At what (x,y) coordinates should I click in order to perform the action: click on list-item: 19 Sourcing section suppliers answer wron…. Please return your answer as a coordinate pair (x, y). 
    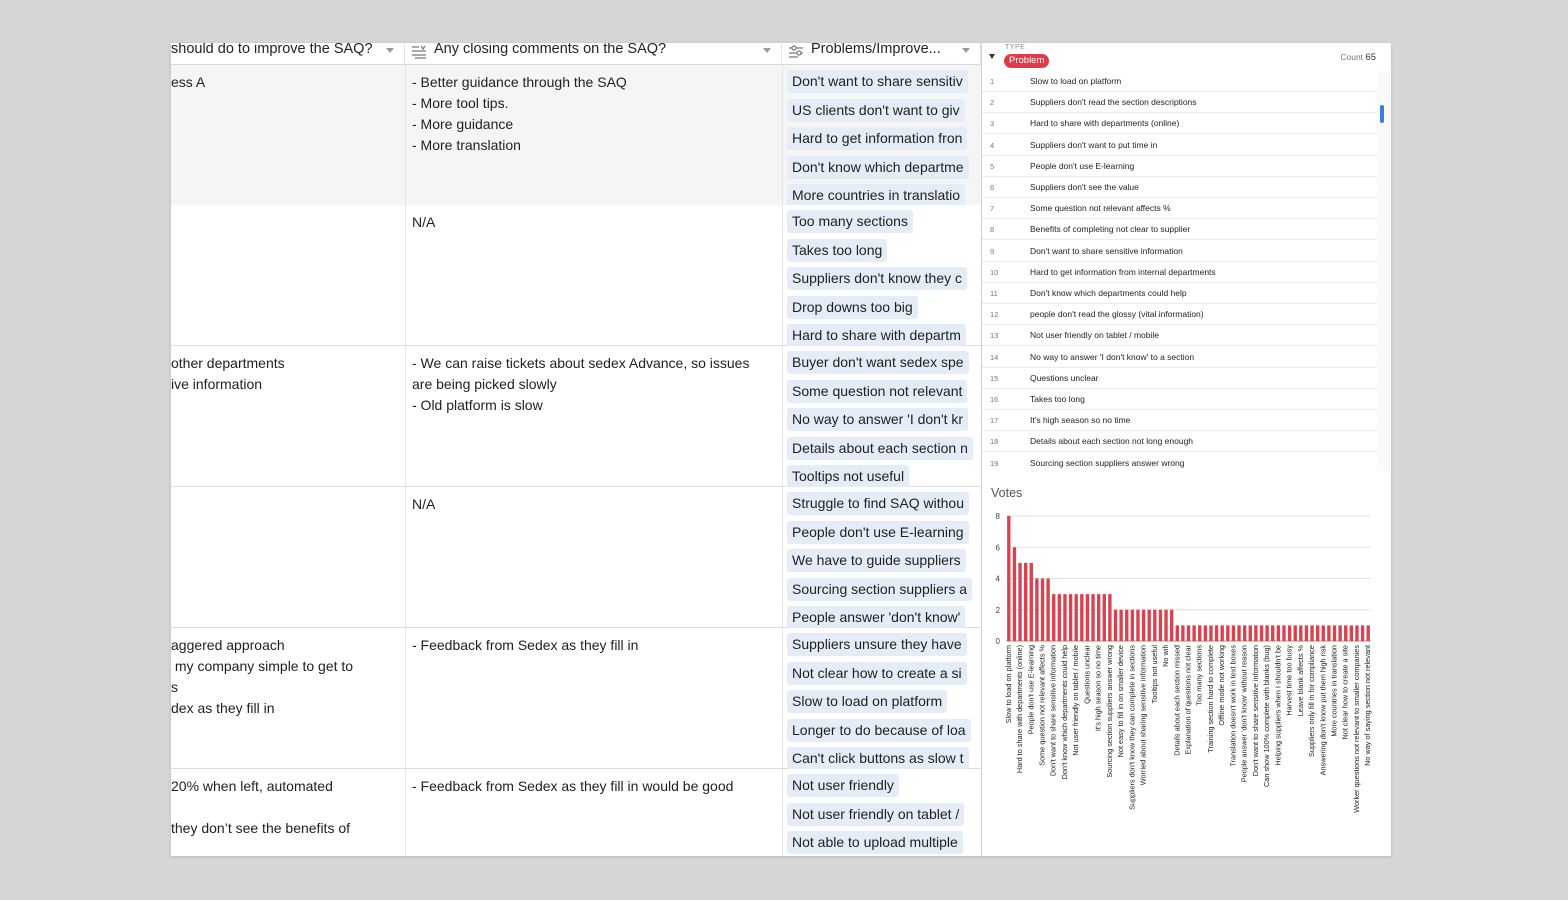
    Looking at the image, I should click on (1181, 462).